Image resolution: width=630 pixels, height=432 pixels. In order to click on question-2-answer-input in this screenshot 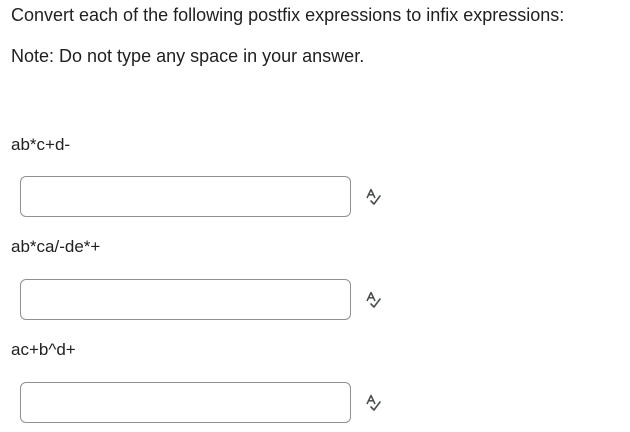, I will do `click(185, 299)`.